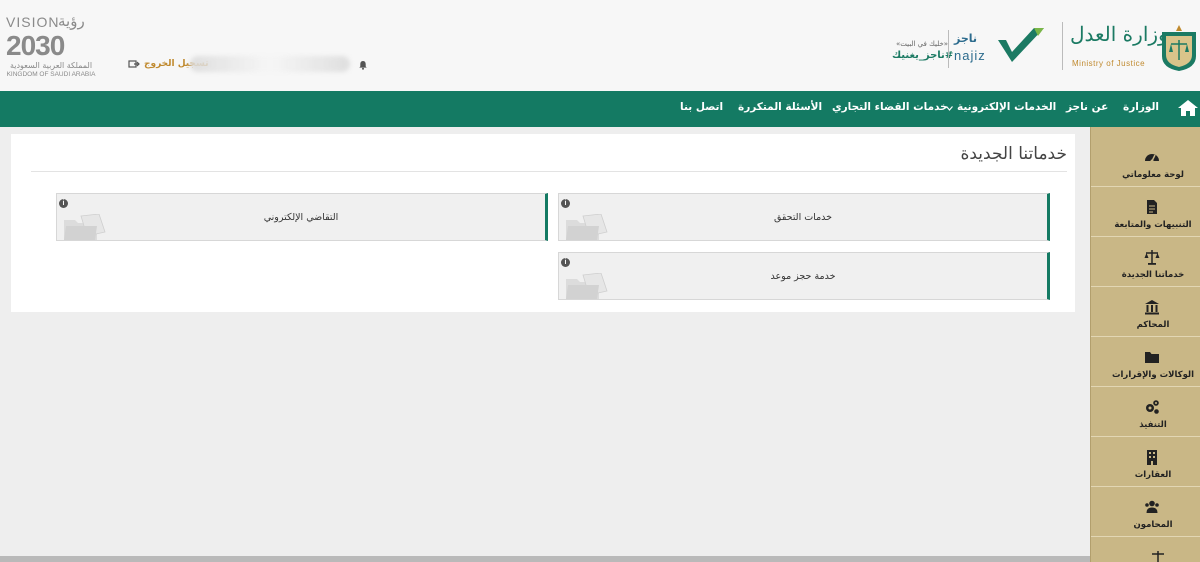  I want to click on card-label: خدمة حجز موعد, so click(803, 276).